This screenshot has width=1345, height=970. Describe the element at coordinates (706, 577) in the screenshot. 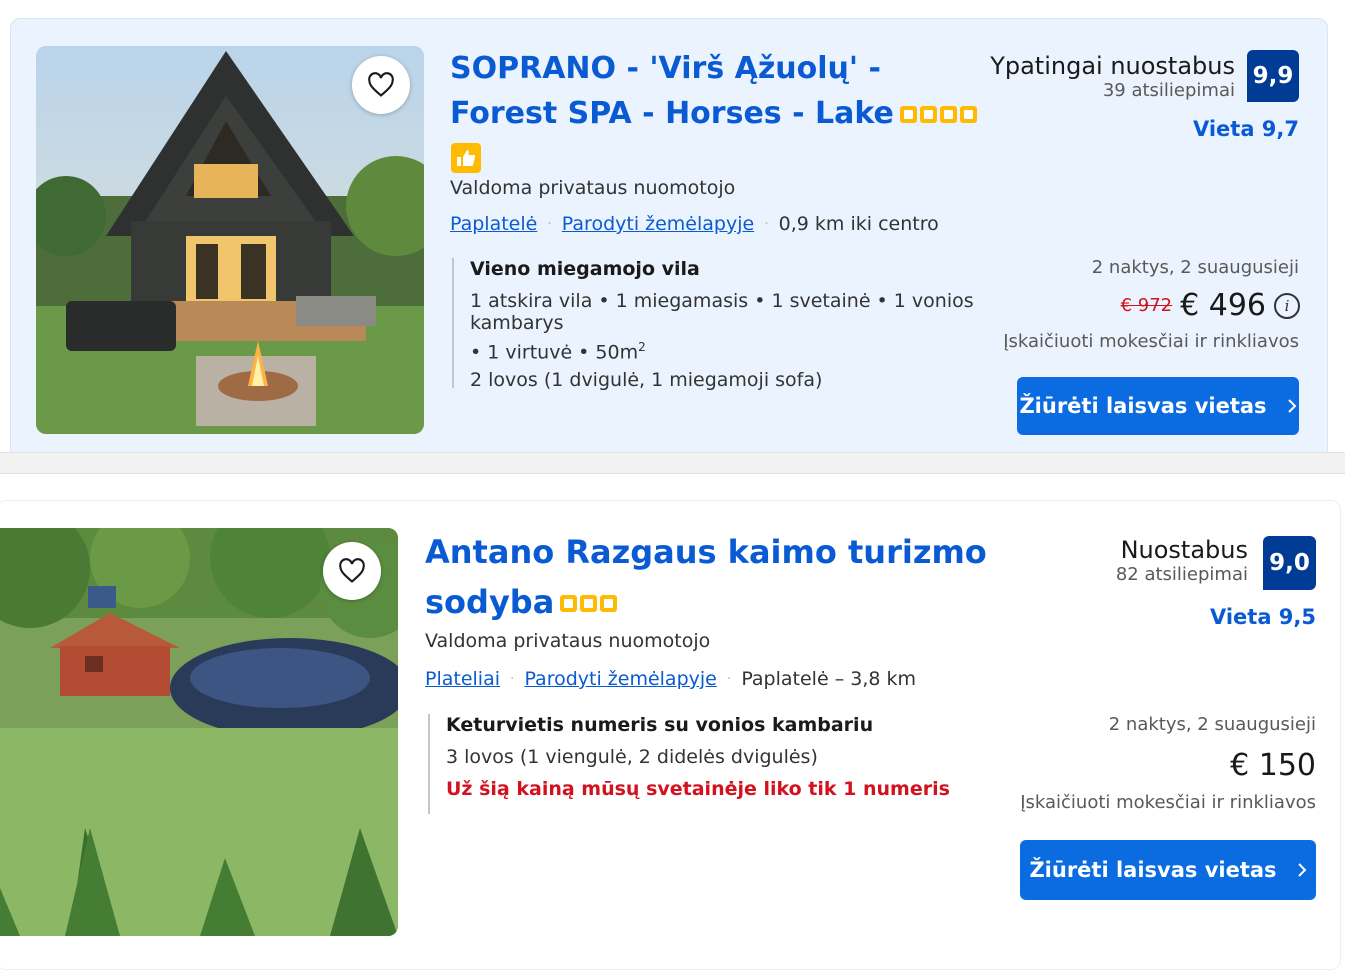

I see `property-title: Antano Razgaus kaimo turizmo sodyba` at that location.